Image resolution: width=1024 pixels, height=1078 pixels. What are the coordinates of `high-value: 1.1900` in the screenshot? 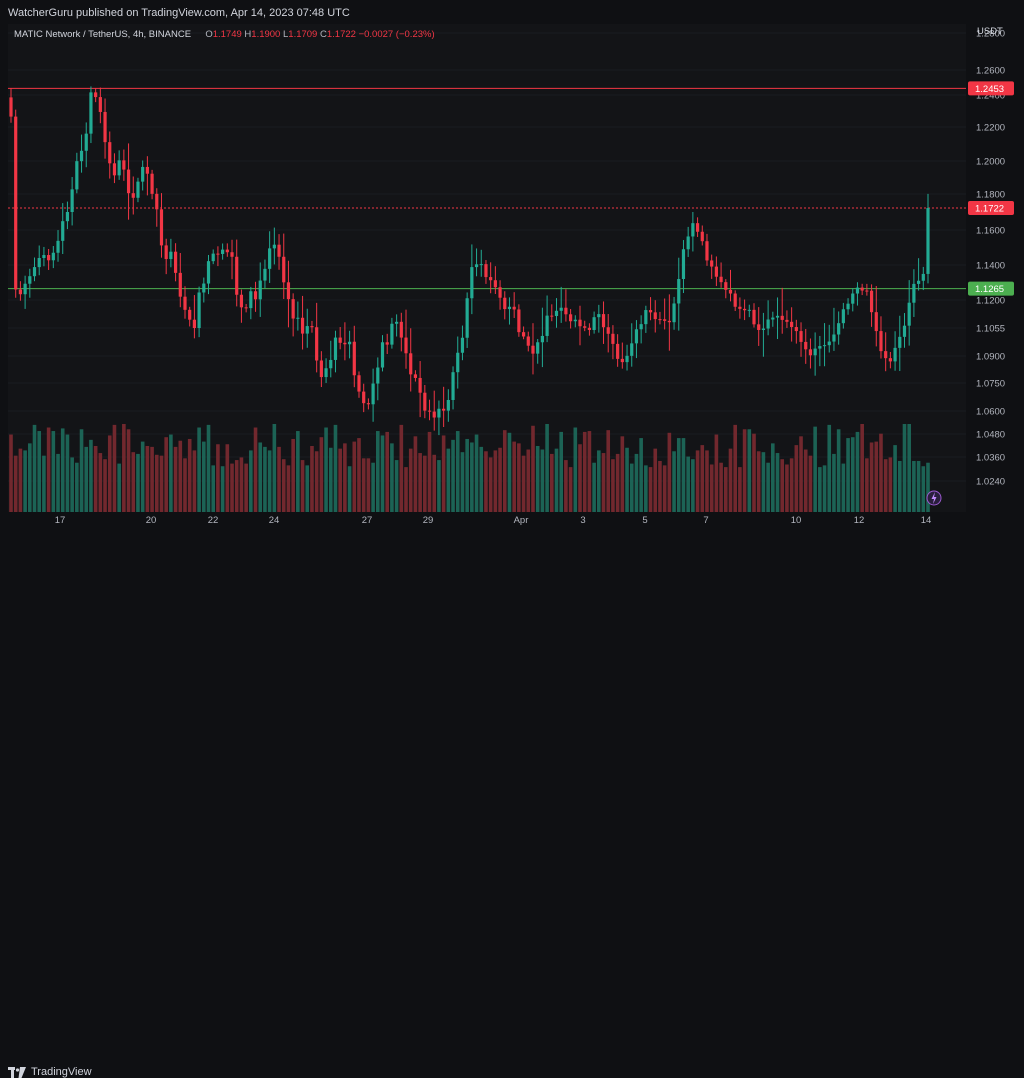 It's located at (266, 34).